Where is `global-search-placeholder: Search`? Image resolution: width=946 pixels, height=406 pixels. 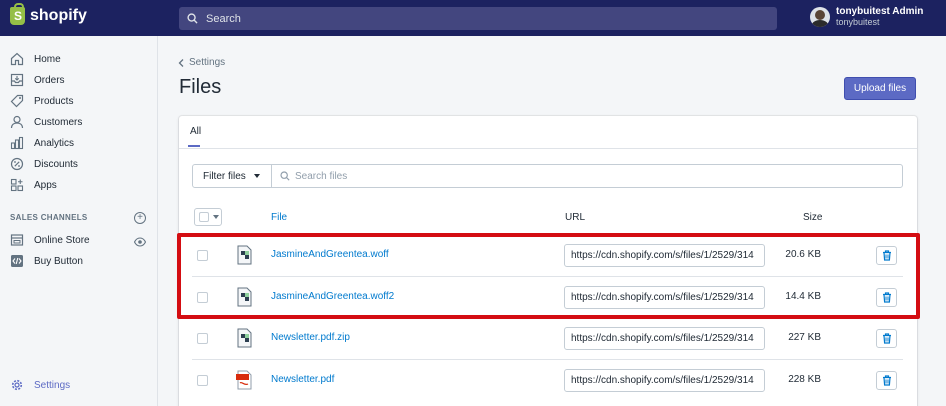
global-search-placeholder: Search is located at coordinates (223, 18).